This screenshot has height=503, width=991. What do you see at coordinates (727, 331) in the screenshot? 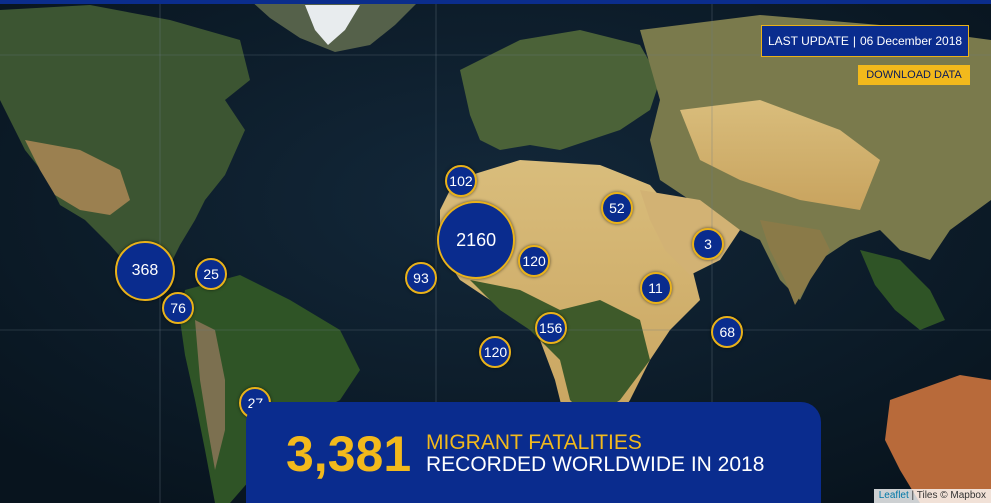
I see `cluster-marker-southeast-asia: 68` at bounding box center [727, 331].